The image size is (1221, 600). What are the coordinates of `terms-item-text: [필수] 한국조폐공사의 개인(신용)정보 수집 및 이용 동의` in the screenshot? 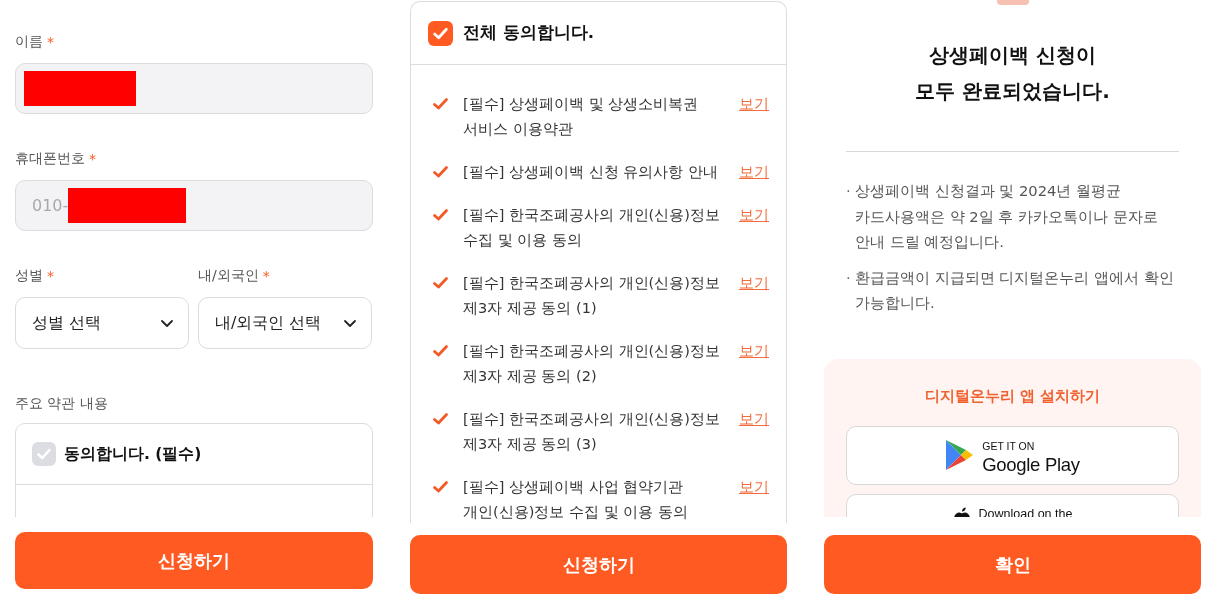 It's located at (592, 228).